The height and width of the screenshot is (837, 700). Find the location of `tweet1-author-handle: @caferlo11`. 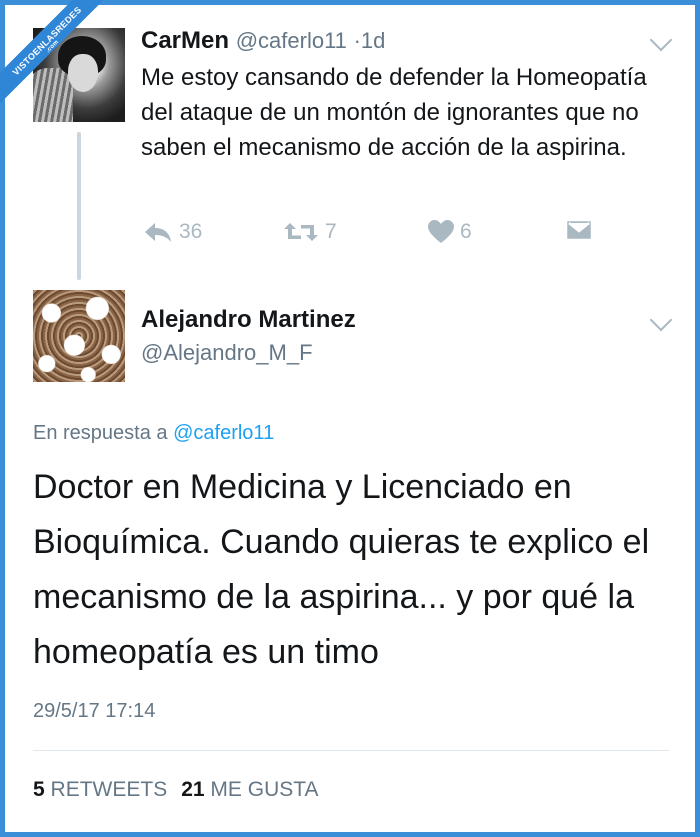

tweet1-author-handle: @caferlo11 is located at coordinates (291, 40).